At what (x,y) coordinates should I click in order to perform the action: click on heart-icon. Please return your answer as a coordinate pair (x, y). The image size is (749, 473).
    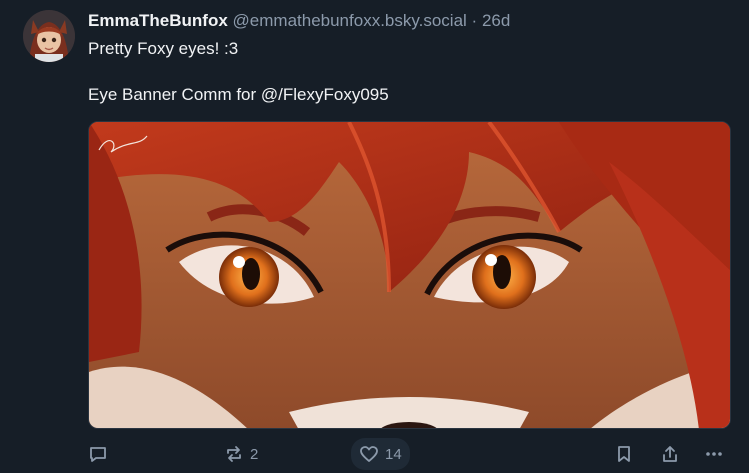
    Looking at the image, I should click on (369, 454).